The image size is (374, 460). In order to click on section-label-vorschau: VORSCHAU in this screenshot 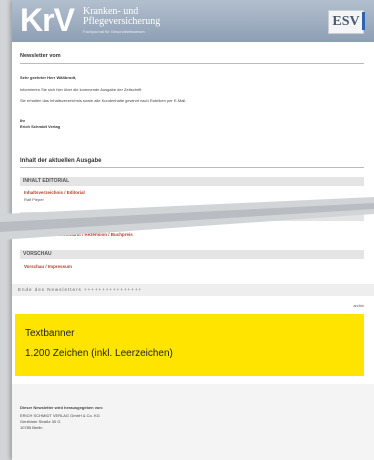, I will do `click(192, 254)`.